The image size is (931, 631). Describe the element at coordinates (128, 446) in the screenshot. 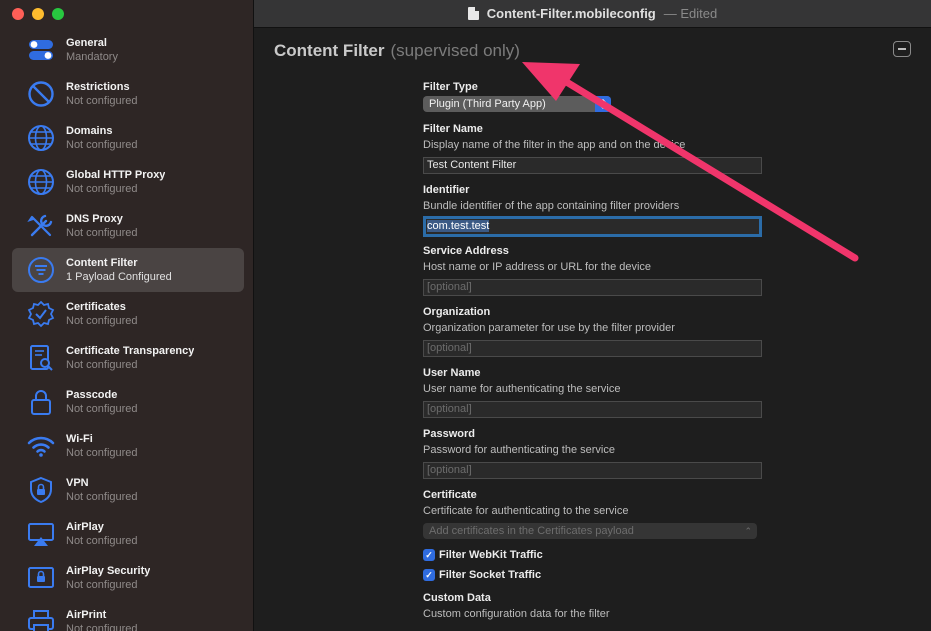

I see `sidebar-item-wifi: Wi-Fi Not configured` at that location.